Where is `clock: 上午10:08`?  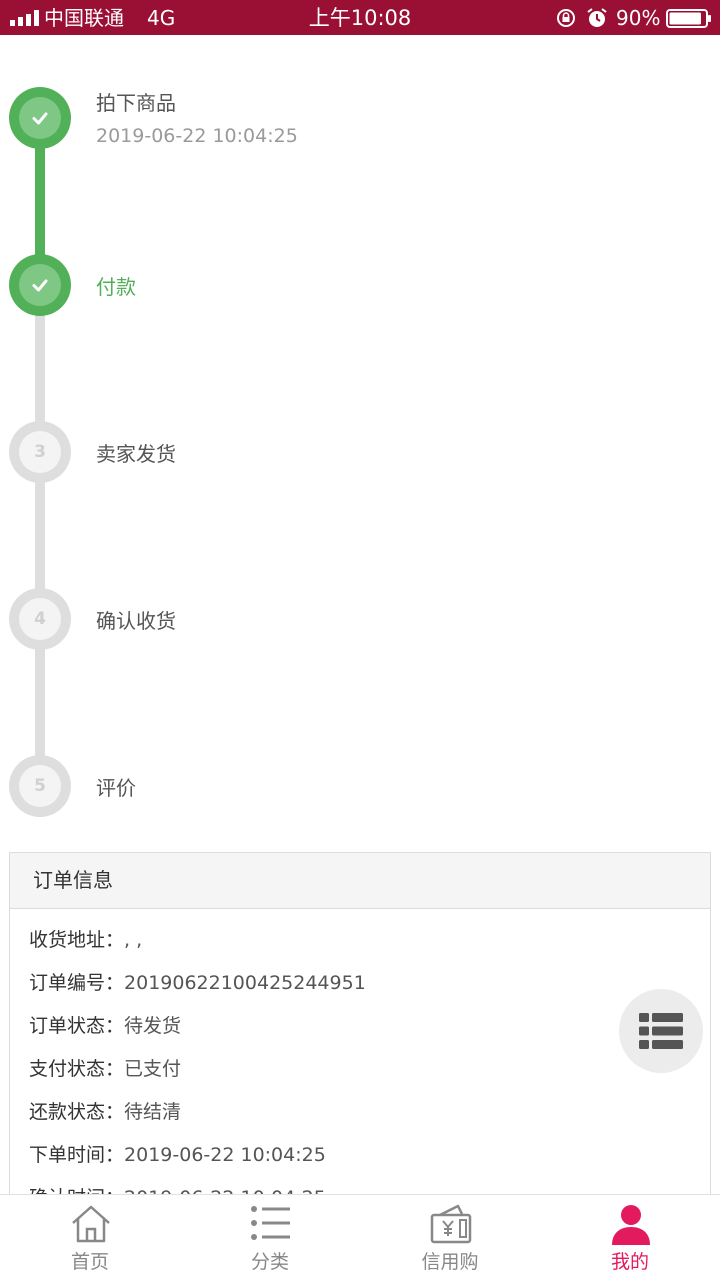 clock: 上午10:08 is located at coordinates (360, 18).